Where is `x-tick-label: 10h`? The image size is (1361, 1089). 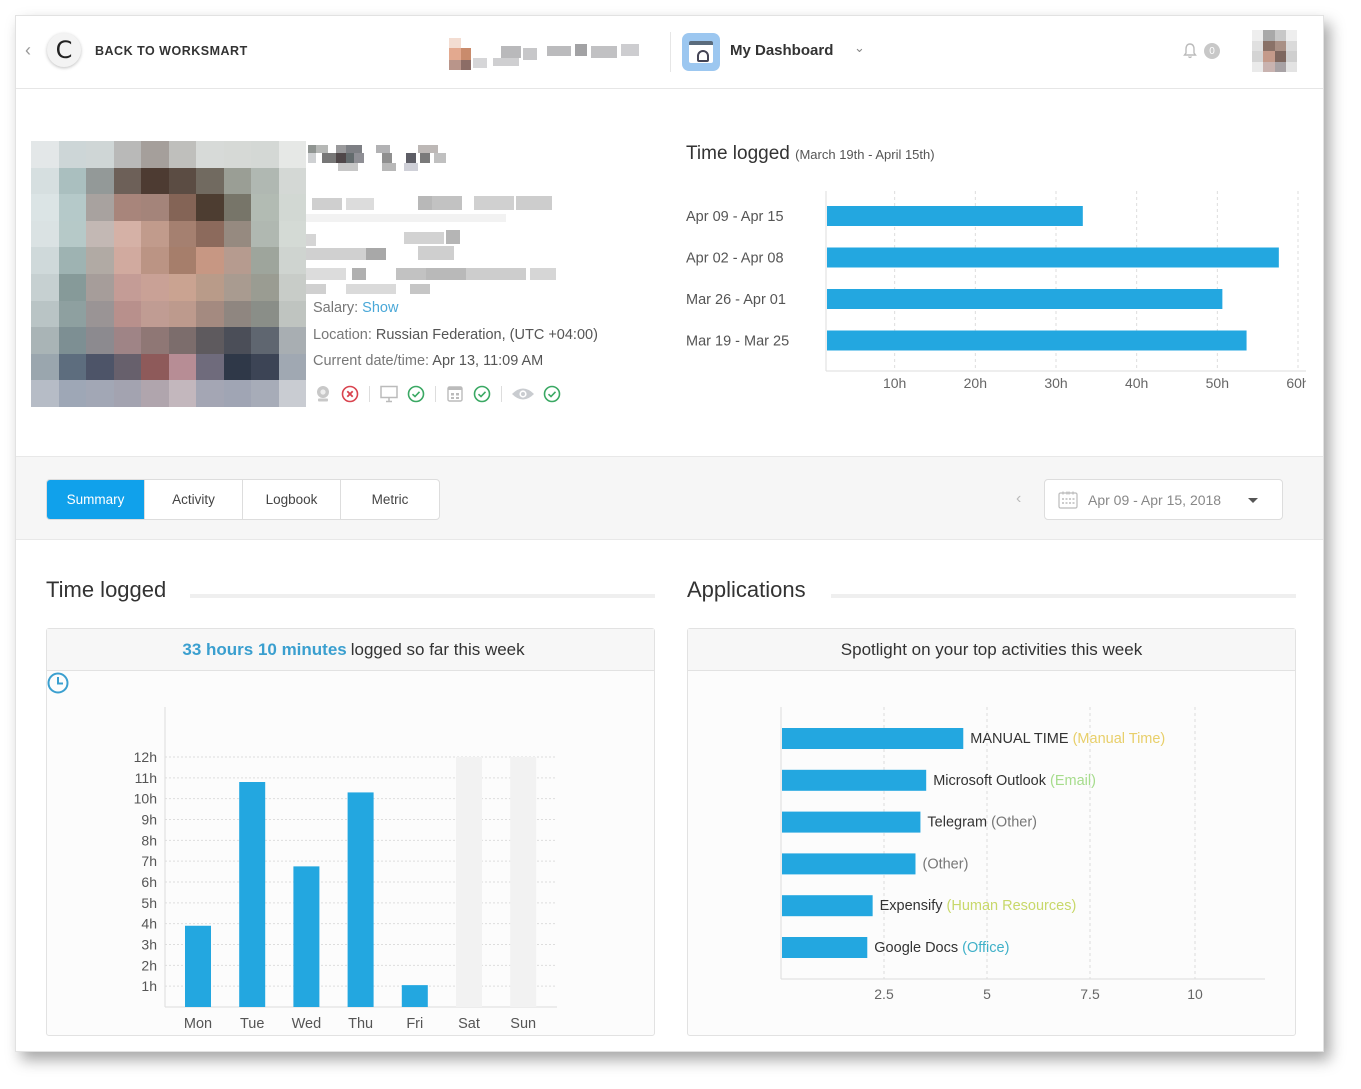 x-tick-label: 10h is located at coordinates (894, 383).